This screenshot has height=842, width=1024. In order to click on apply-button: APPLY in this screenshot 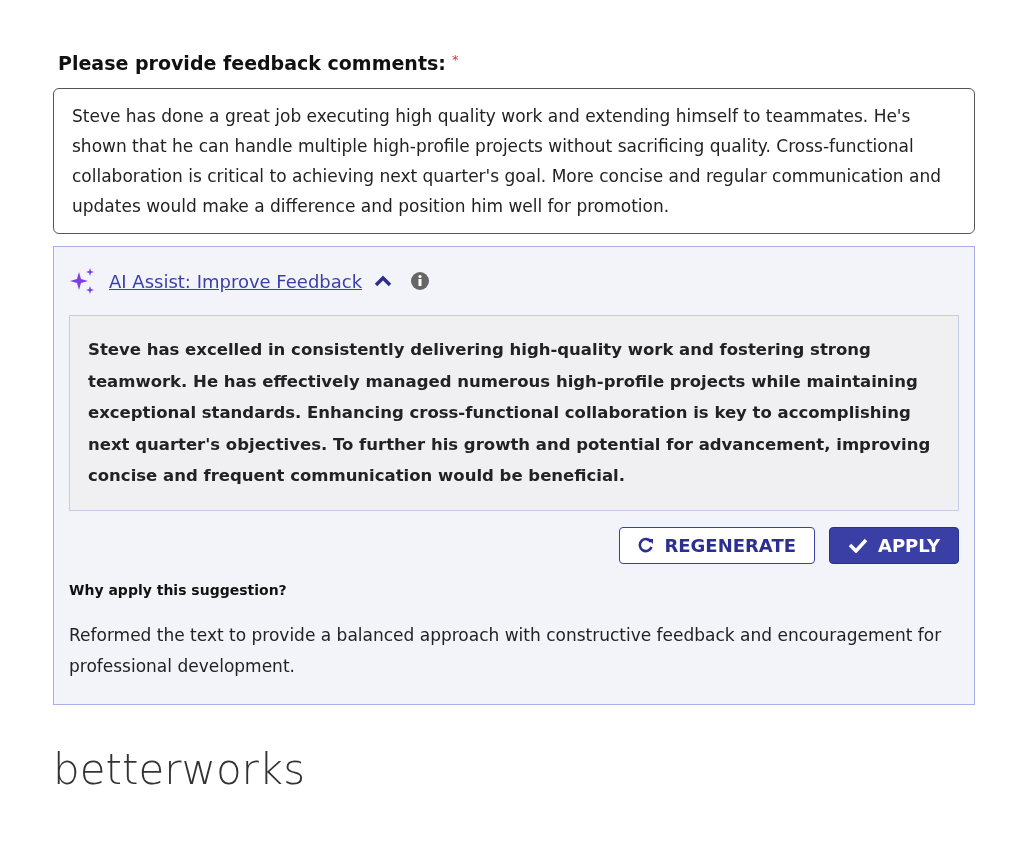, I will do `click(894, 545)`.